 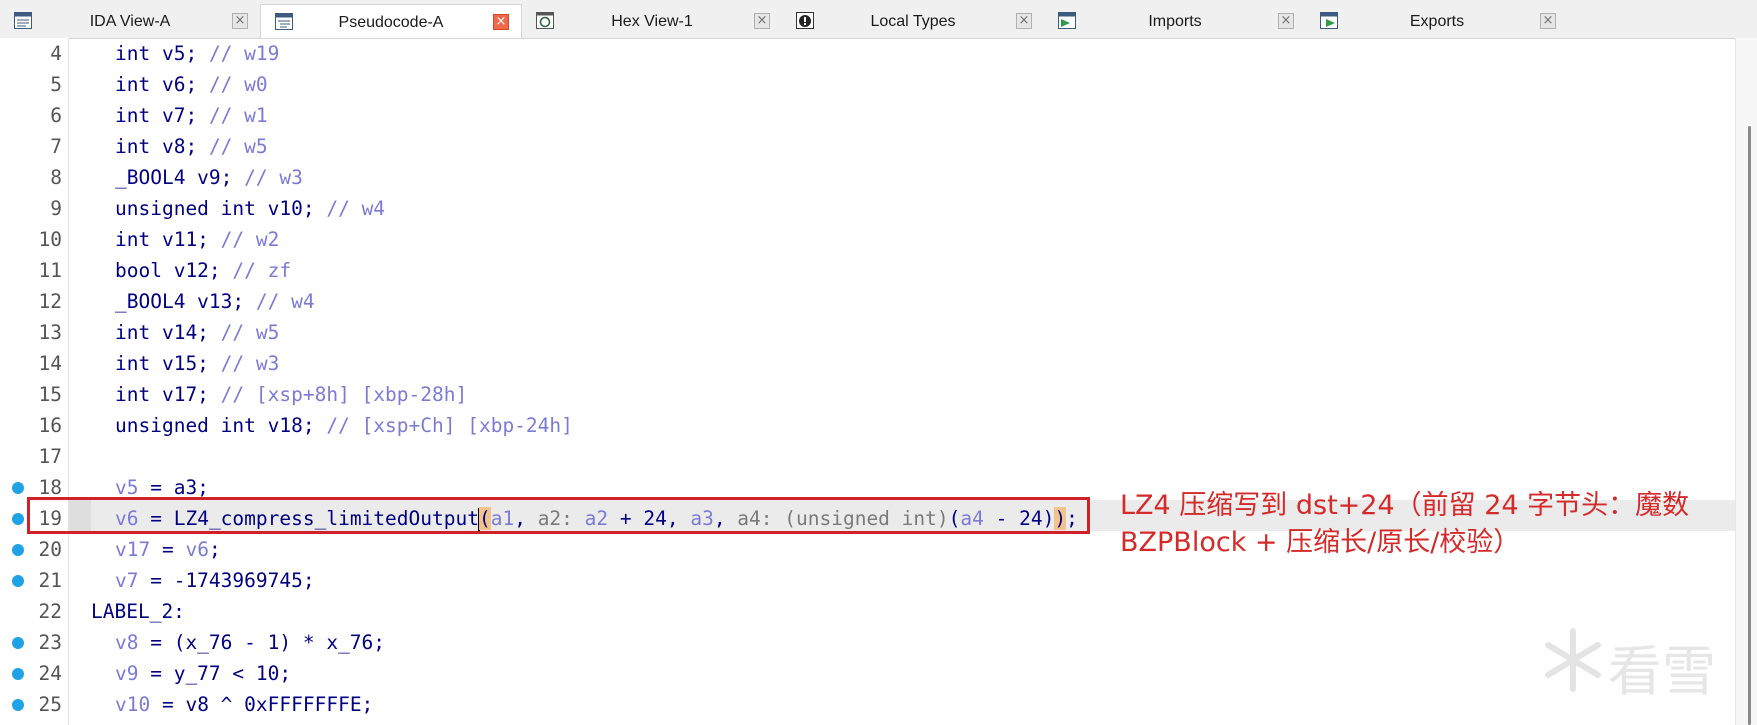 What do you see at coordinates (262, 642) in the screenshot?
I see `expression: = (x_76 - 1) * x_76;` at bounding box center [262, 642].